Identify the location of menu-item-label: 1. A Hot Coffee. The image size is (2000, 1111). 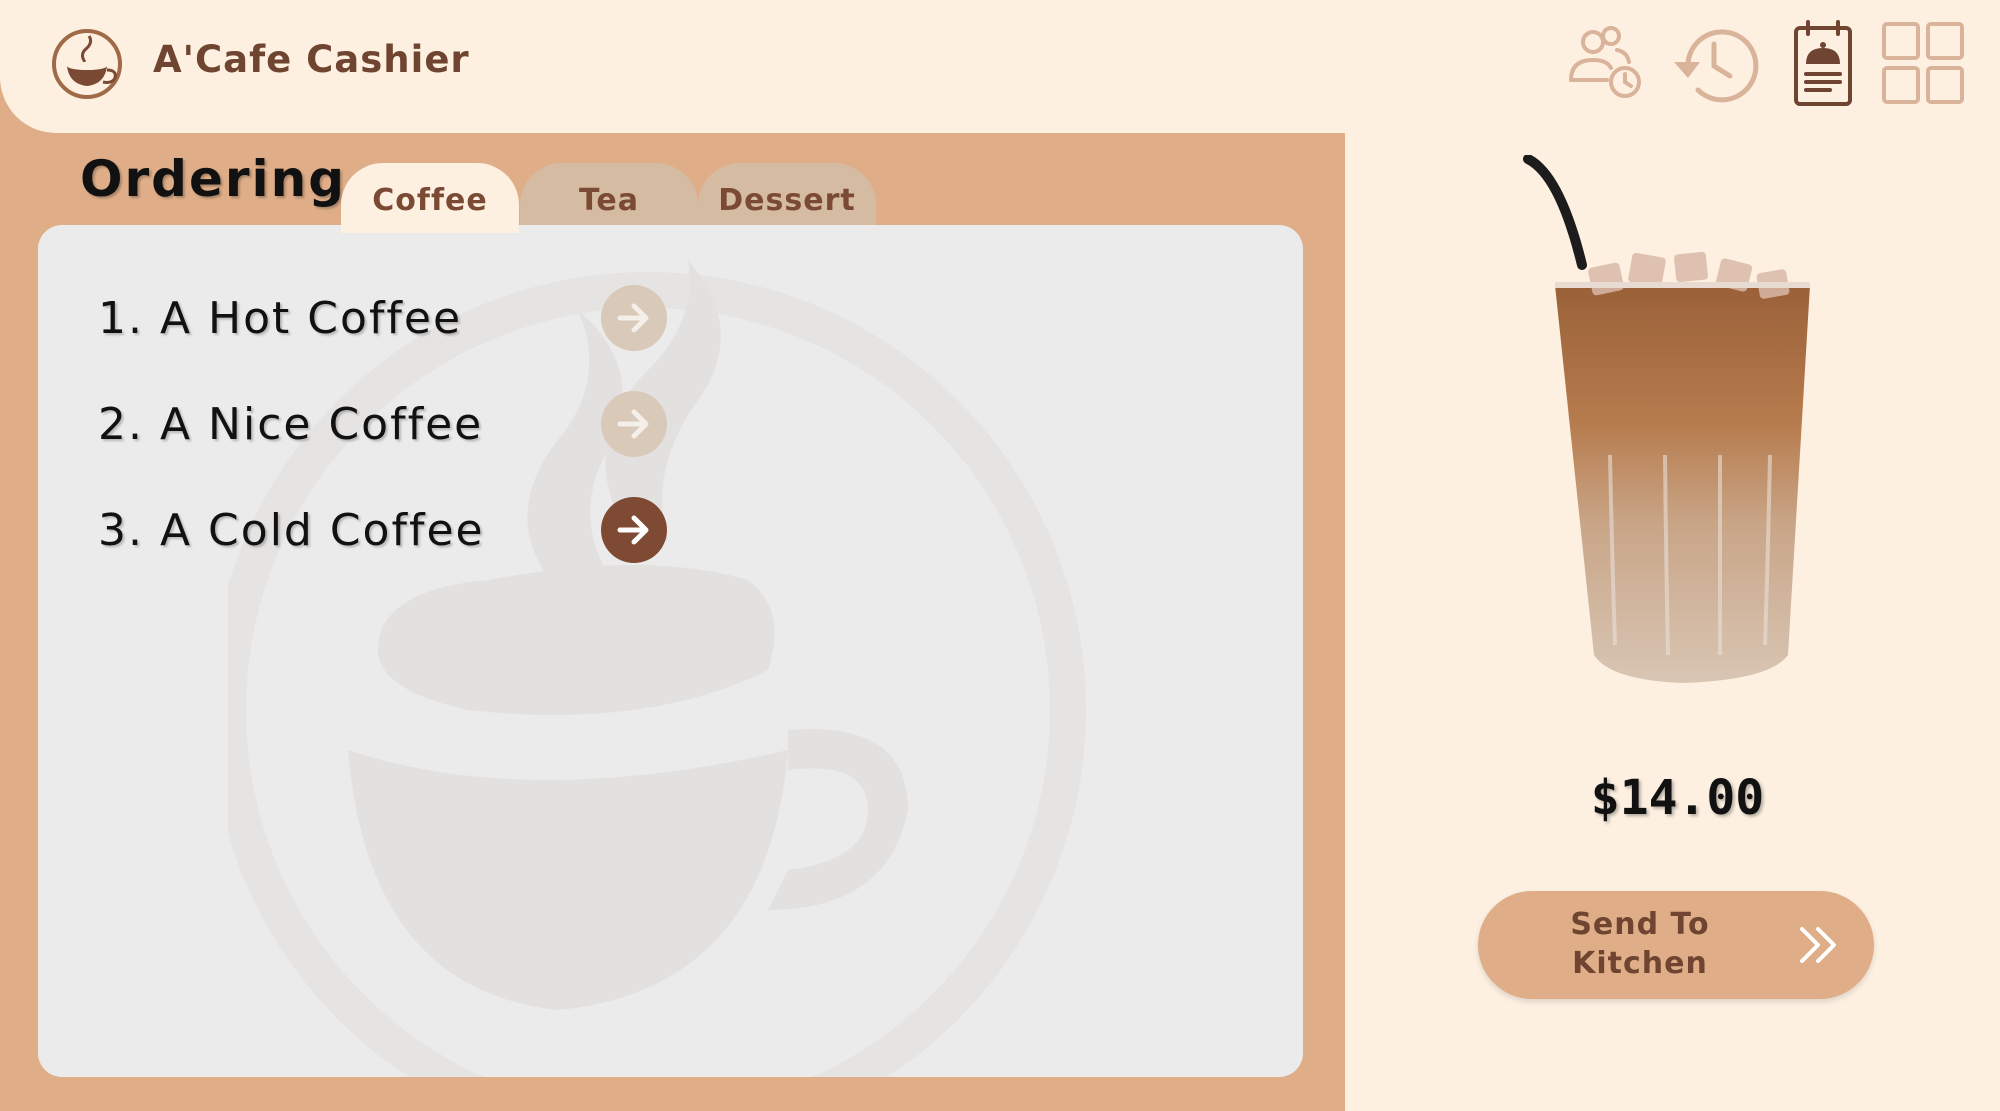
(280, 318).